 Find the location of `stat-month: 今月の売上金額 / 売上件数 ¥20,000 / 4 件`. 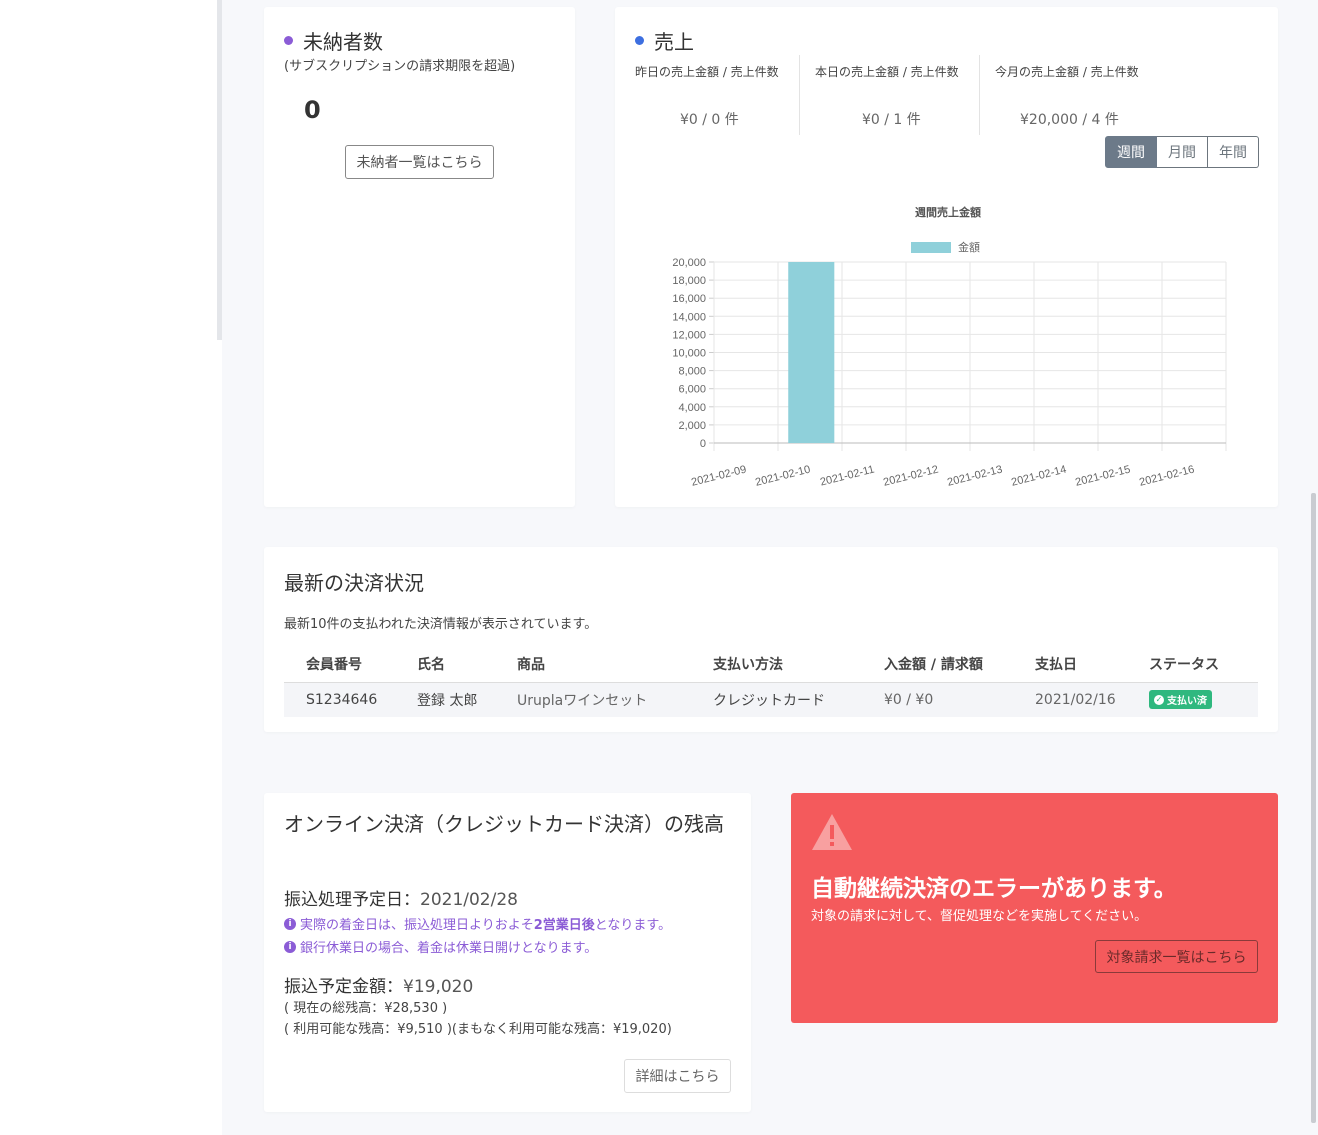

stat-month: 今月の売上金額 / 売上件数 ¥20,000 / 4 件 is located at coordinates (1085, 103).